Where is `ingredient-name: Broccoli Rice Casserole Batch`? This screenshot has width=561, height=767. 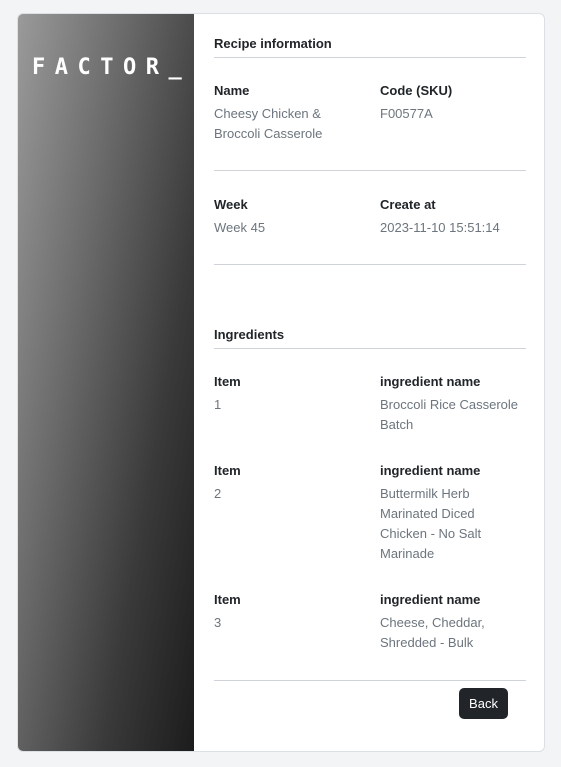
ingredient-name: Broccoli Rice Casserole Batch is located at coordinates (449, 414).